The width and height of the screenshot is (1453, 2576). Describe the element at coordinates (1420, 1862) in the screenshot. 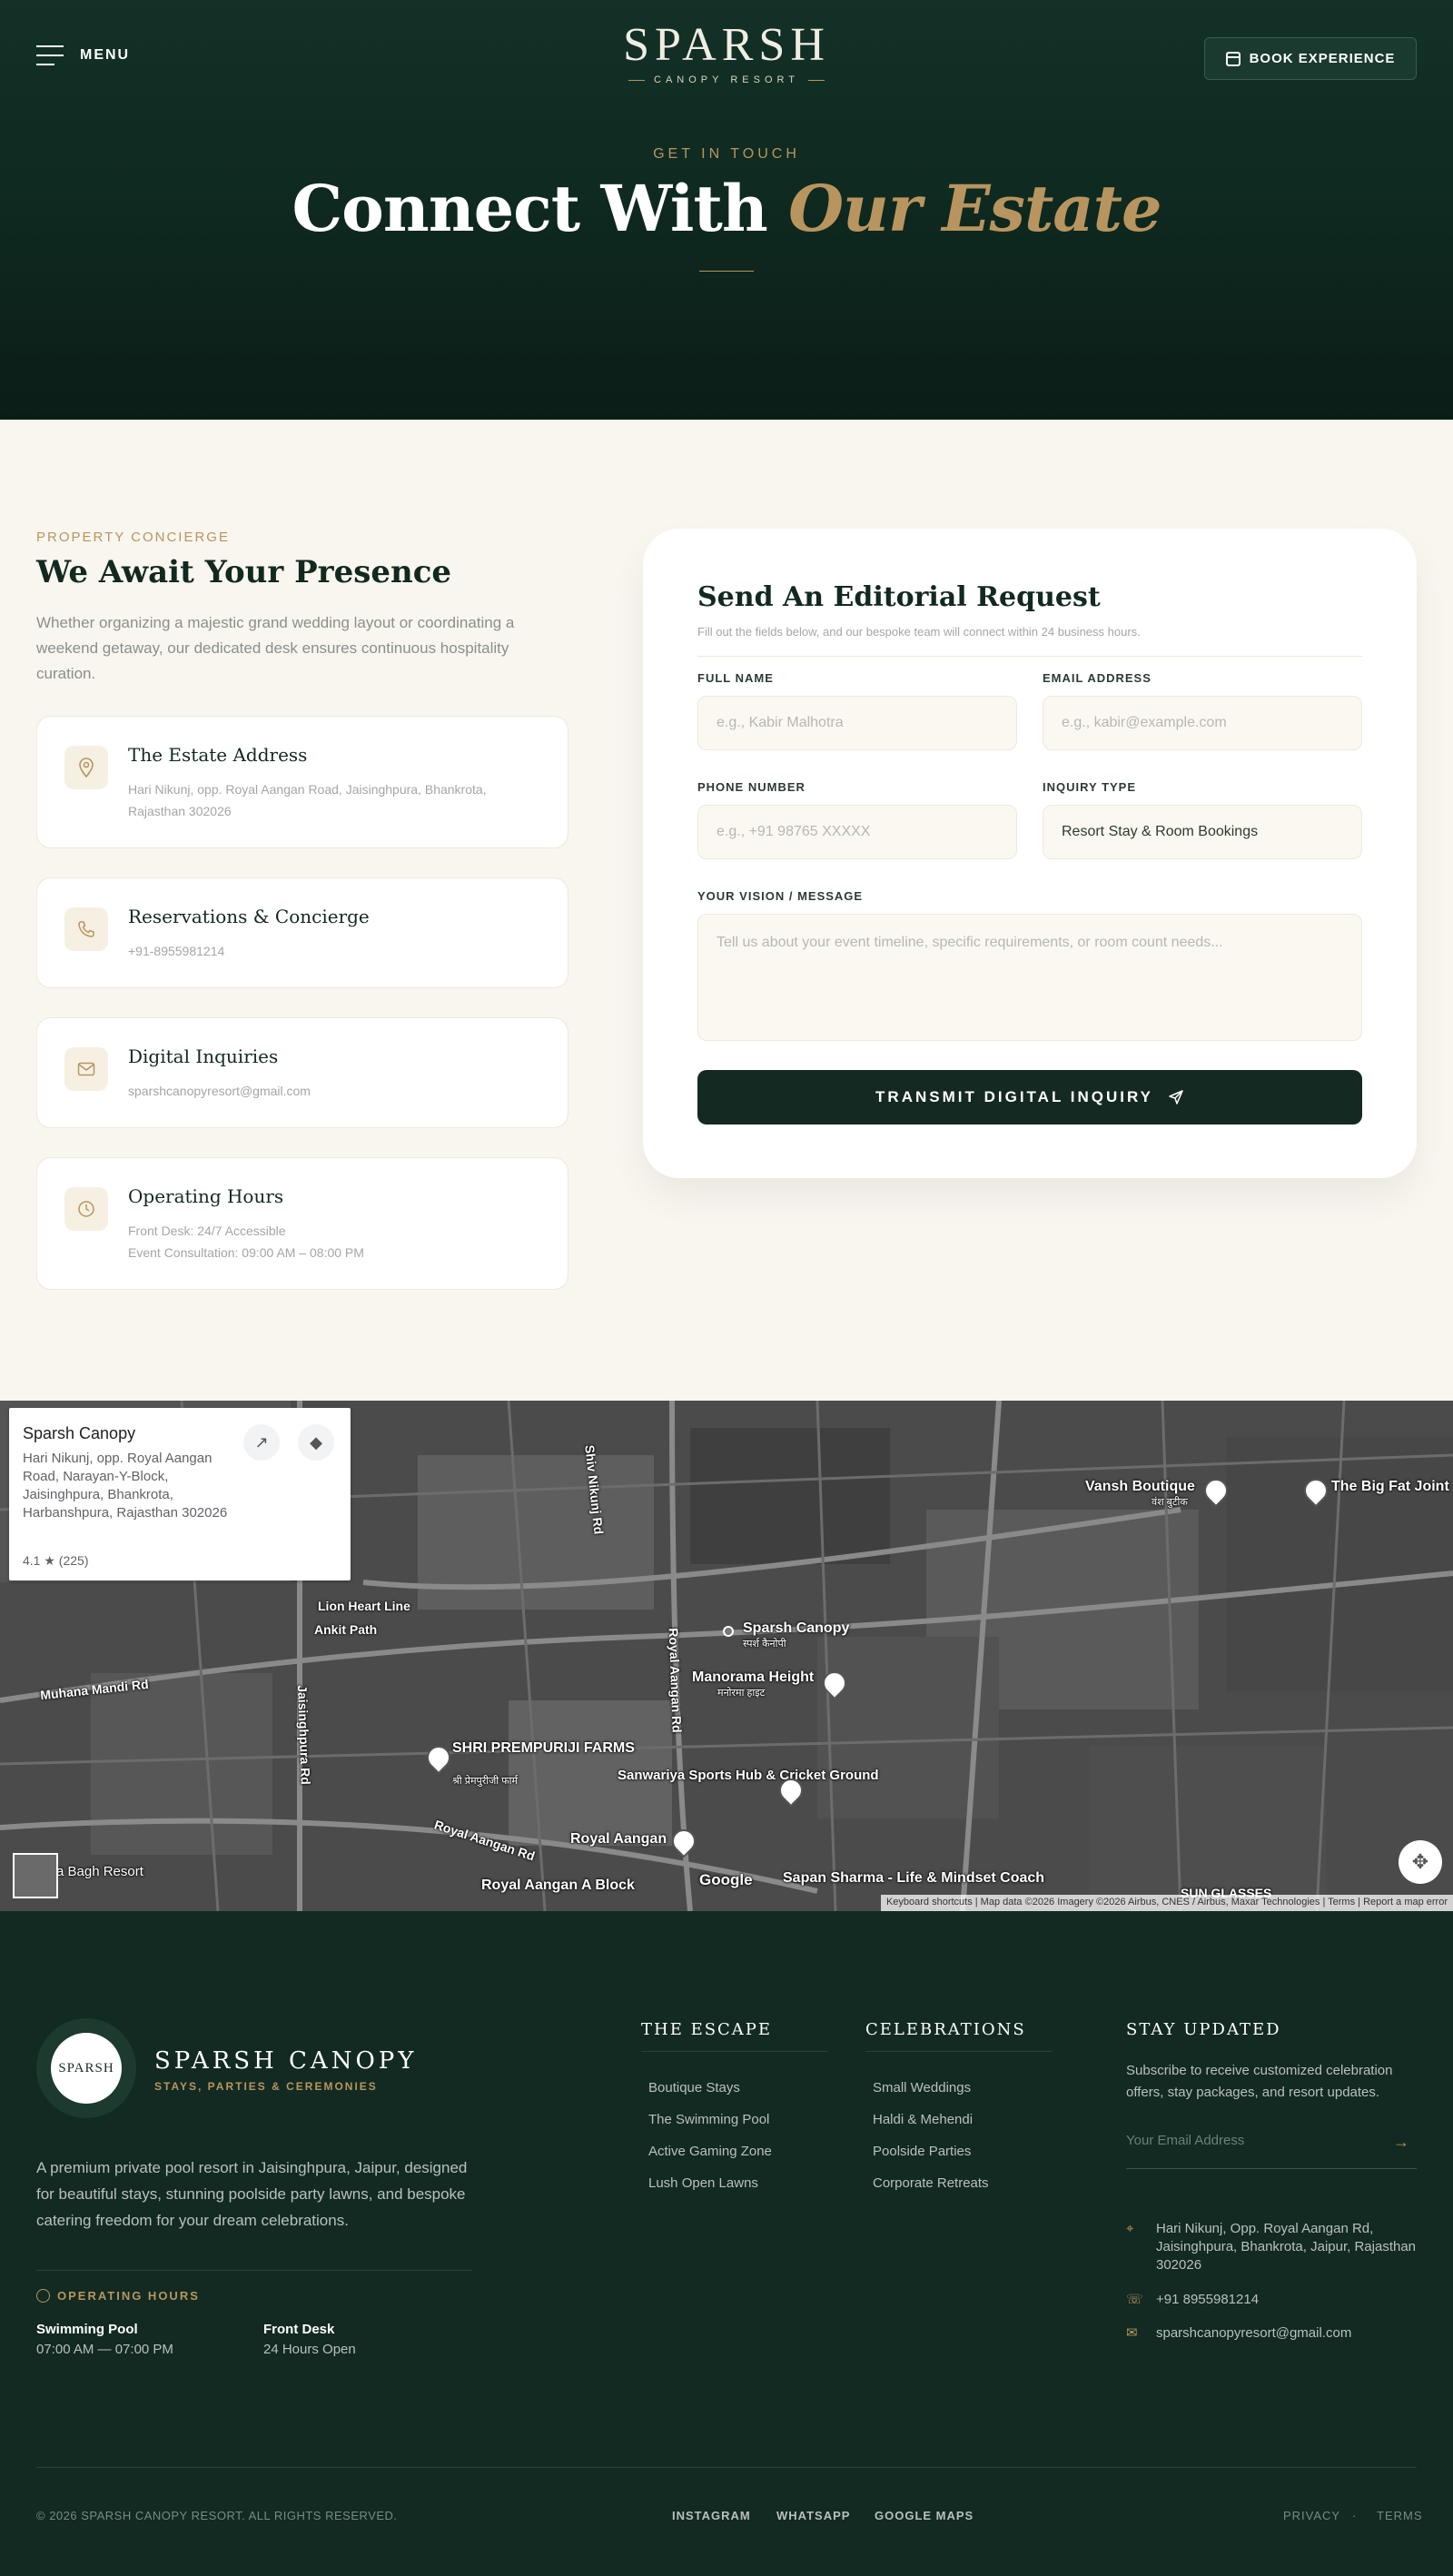

I see `map-pan-control-icon: ✥` at that location.